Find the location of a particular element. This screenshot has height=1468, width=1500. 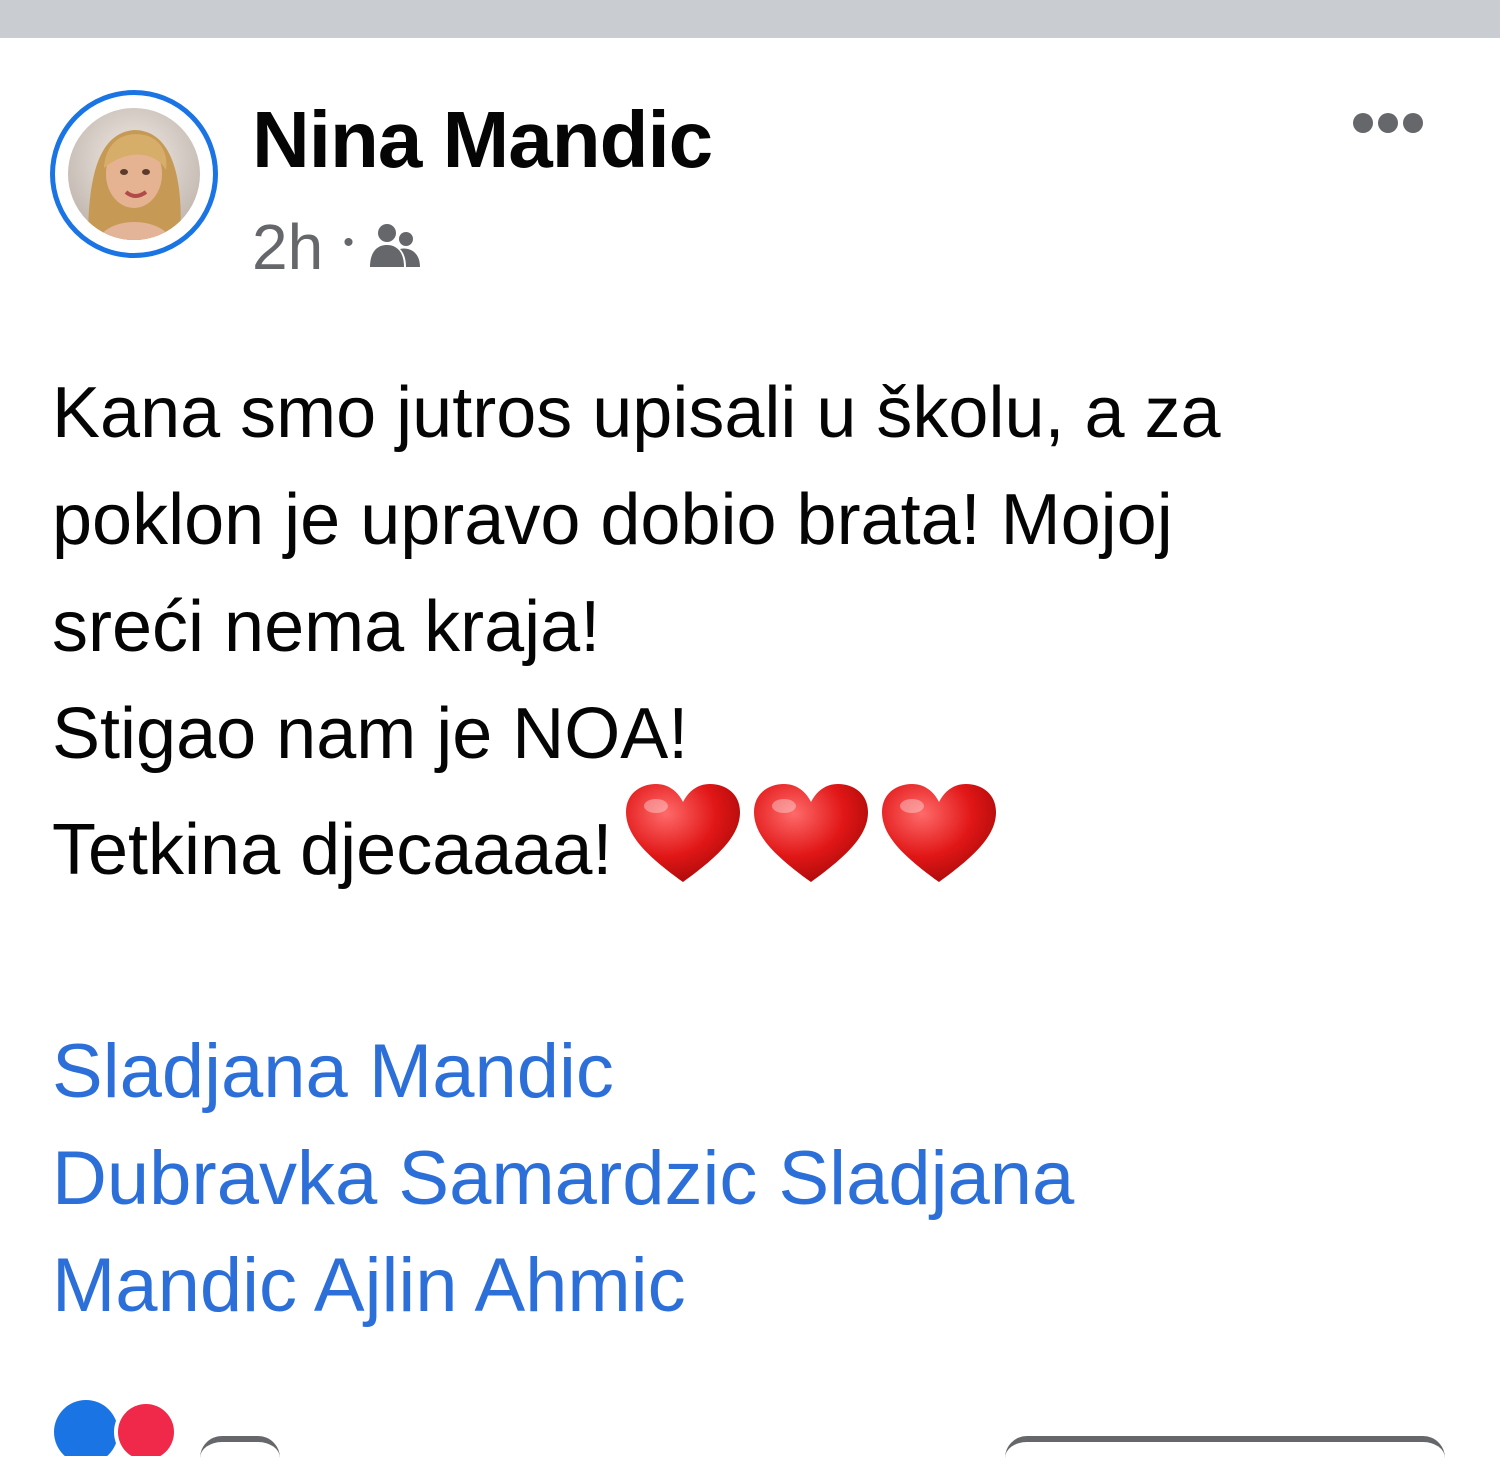

more-options-button is located at coordinates (1388, 123).